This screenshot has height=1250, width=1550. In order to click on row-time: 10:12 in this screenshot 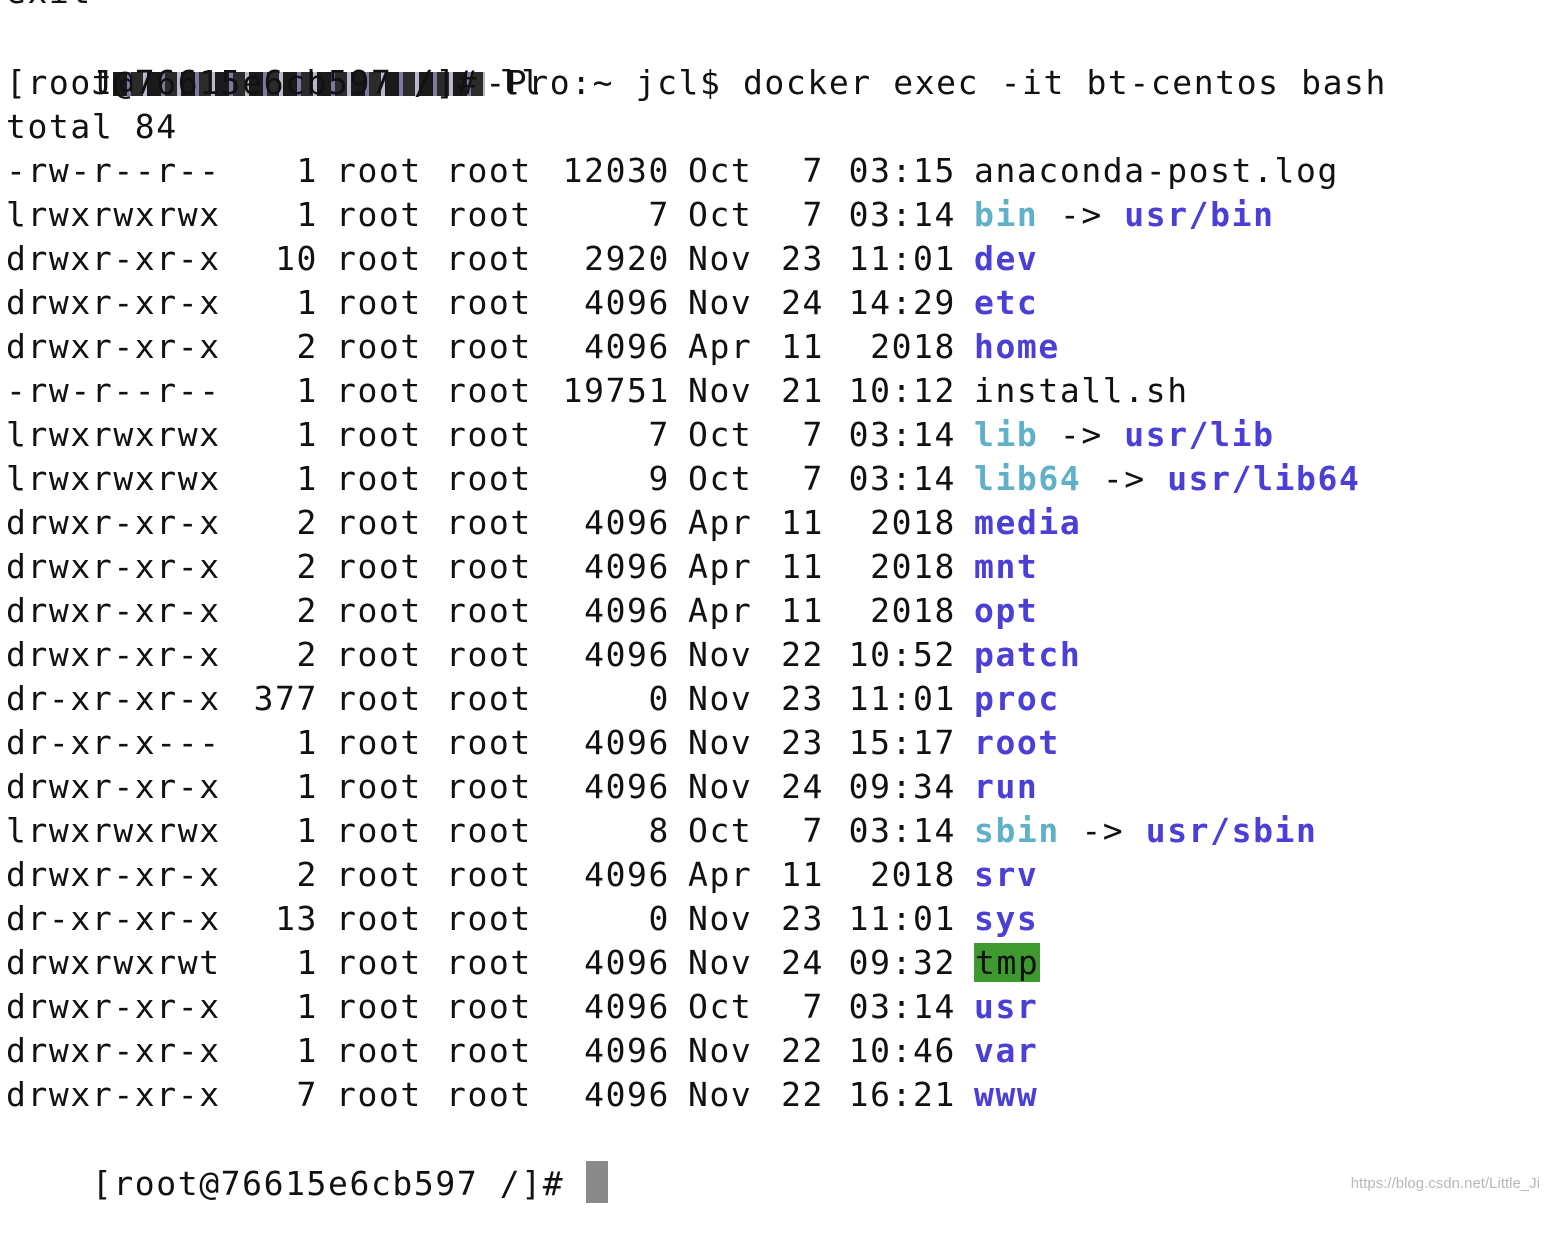, I will do `click(902, 390)`.